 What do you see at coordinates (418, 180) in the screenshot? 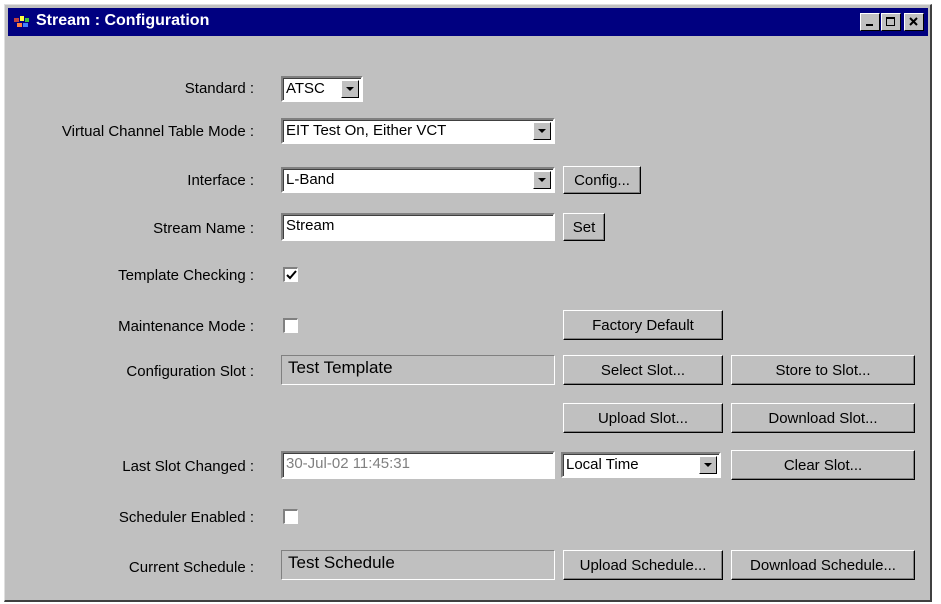
I see `interface-select: L-Band` at bounding box center [418, 180].